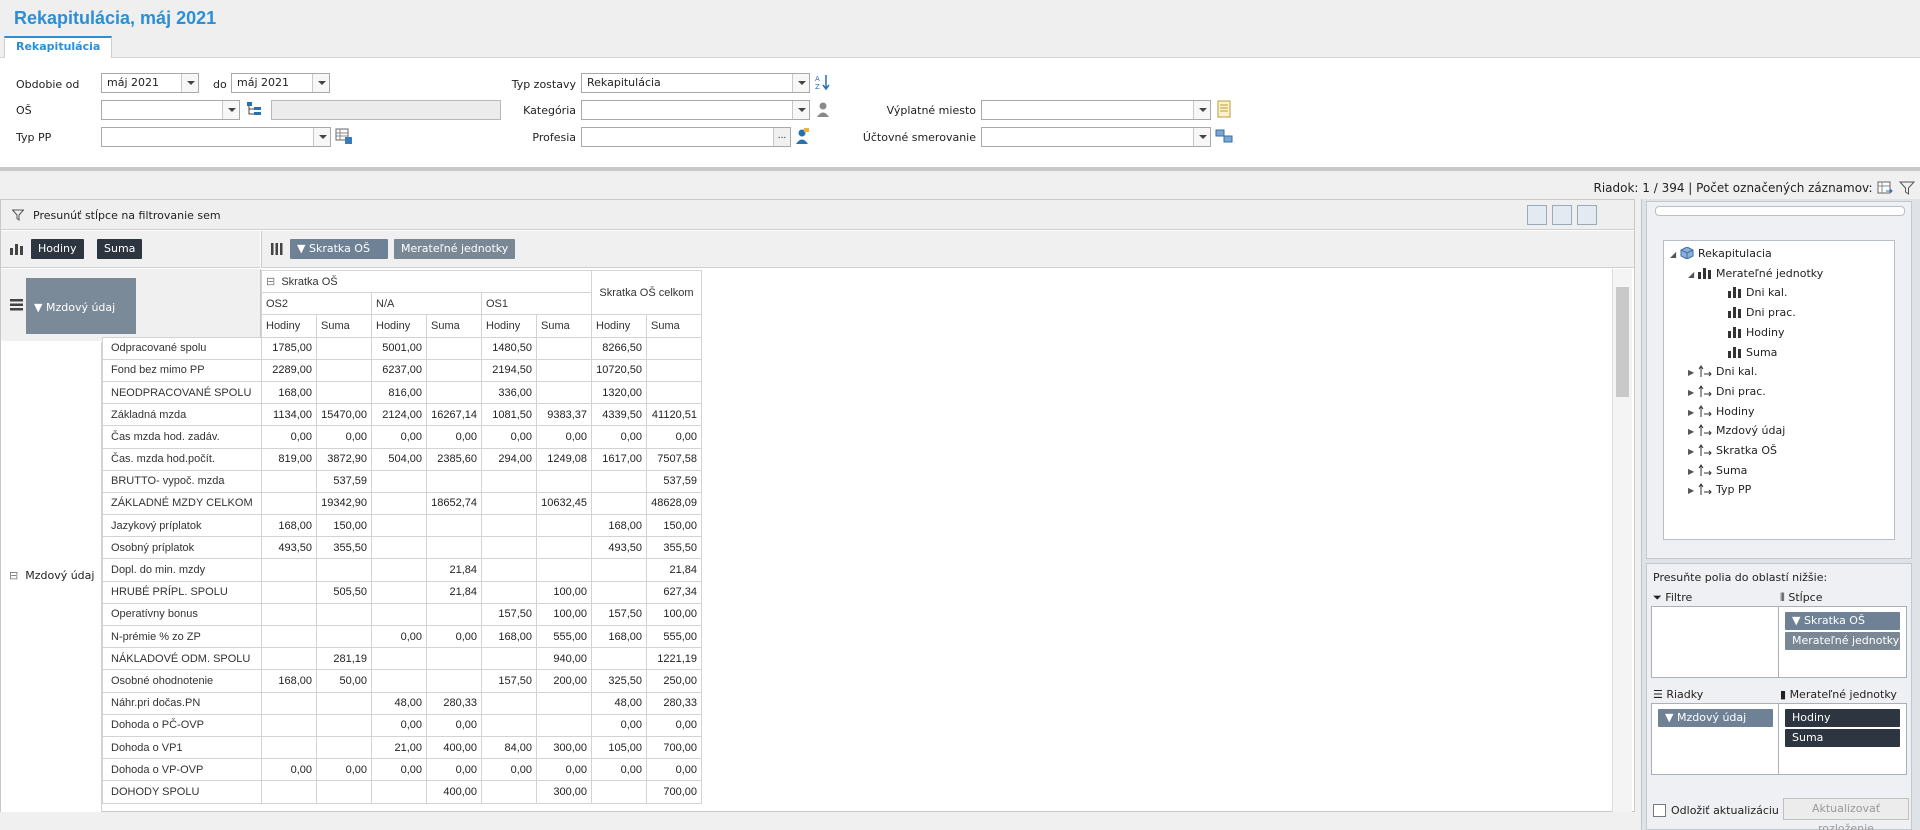 The image size is (1920, 830). Describe the element at coordinates (564, 747) in the screenshot. I see `table-cell: 300,00` at that location.